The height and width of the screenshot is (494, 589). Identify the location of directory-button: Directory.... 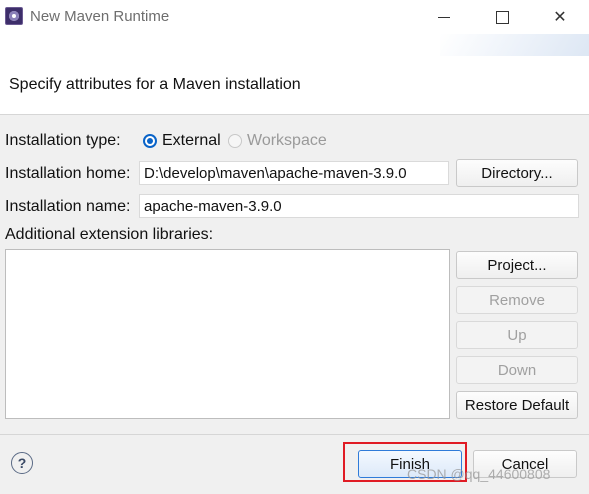
(517, 173).